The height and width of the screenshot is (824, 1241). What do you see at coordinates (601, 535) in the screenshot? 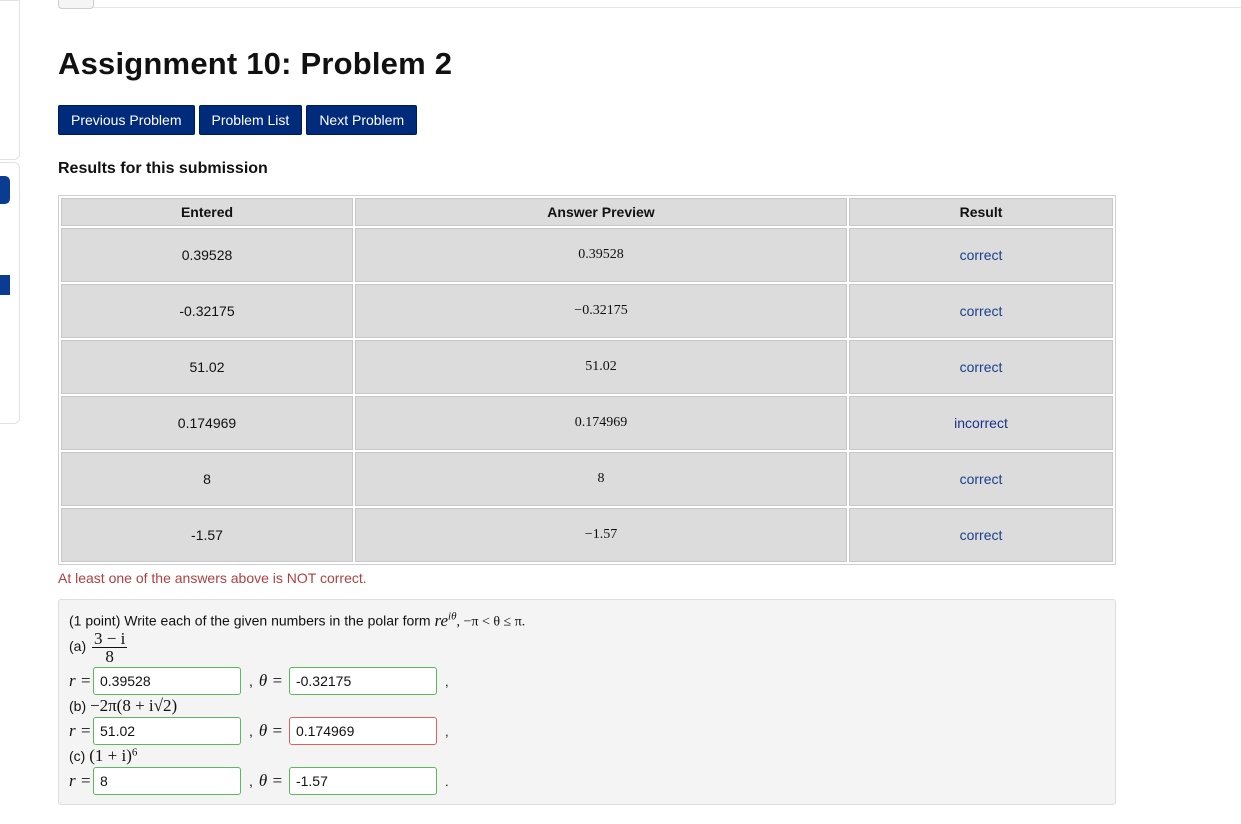
I see `preview-cell: −1.57` at bounding box center [601, 535].